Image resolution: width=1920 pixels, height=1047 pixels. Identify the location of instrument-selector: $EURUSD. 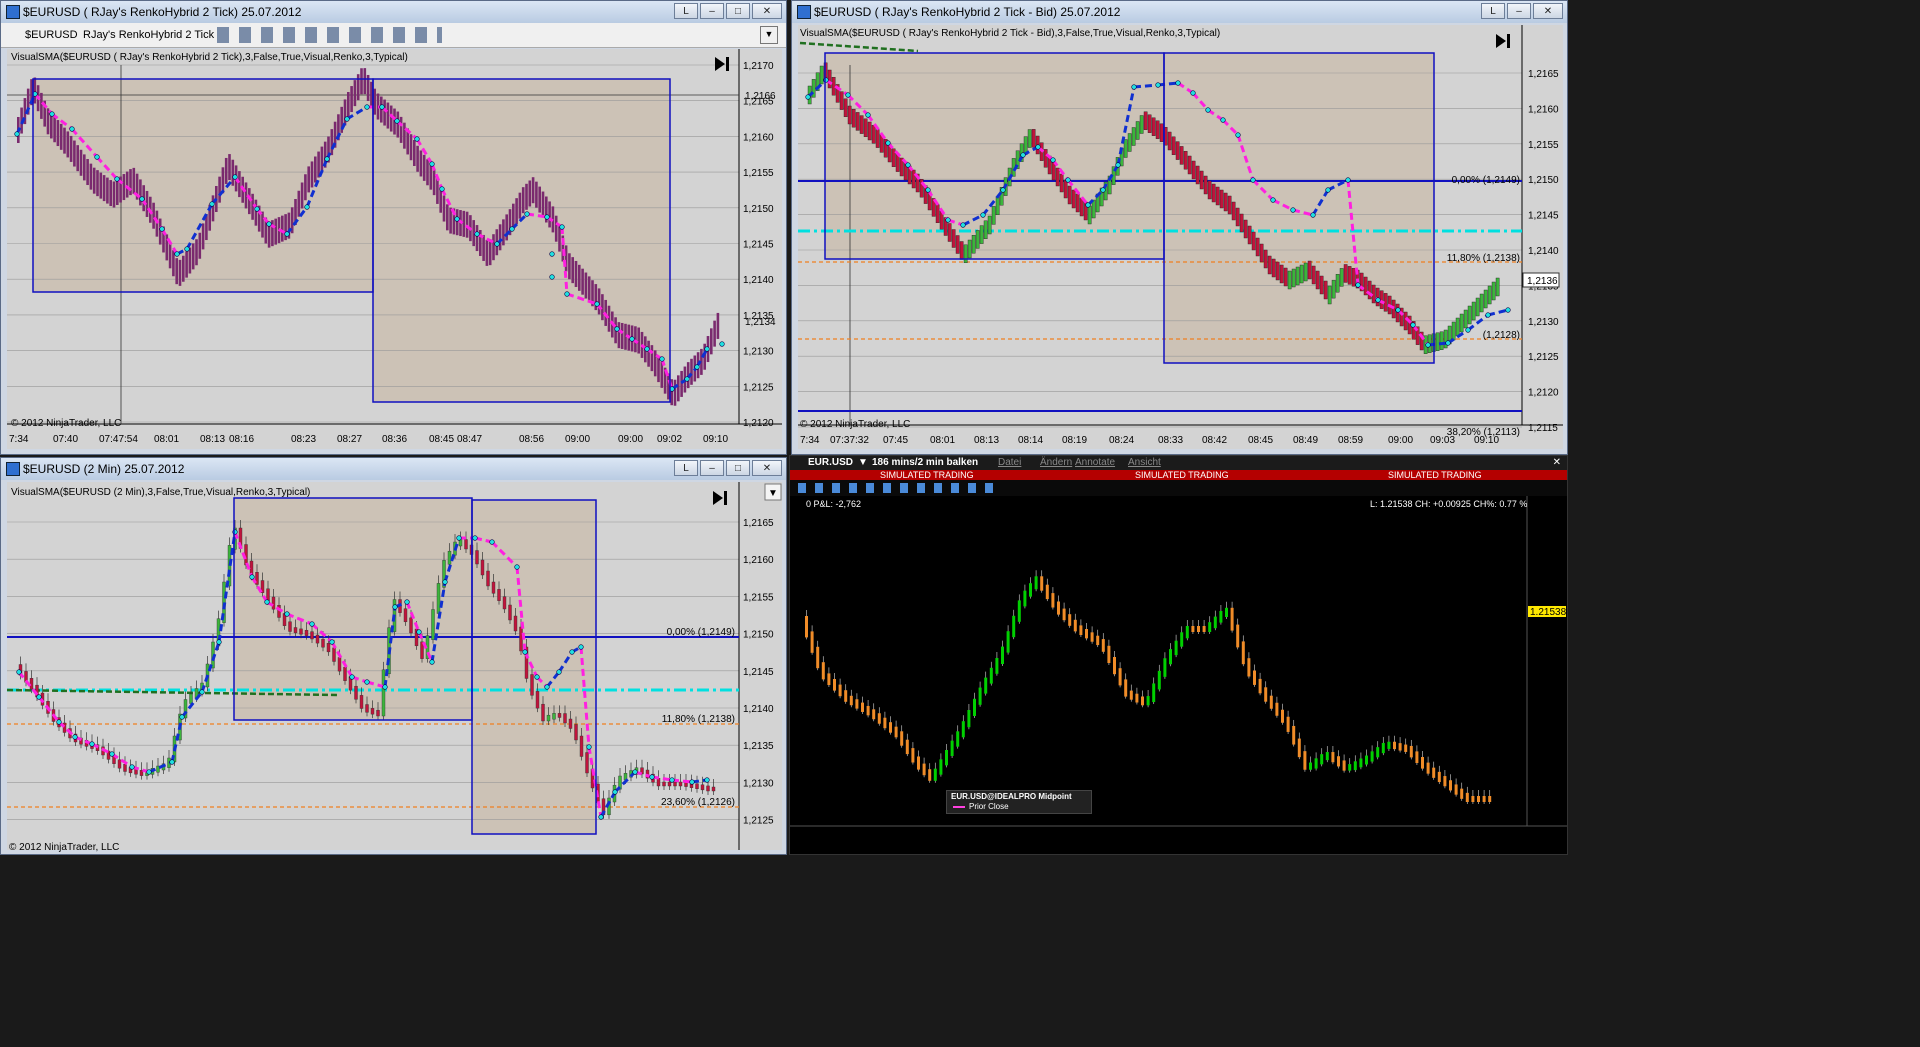
(51, 35).